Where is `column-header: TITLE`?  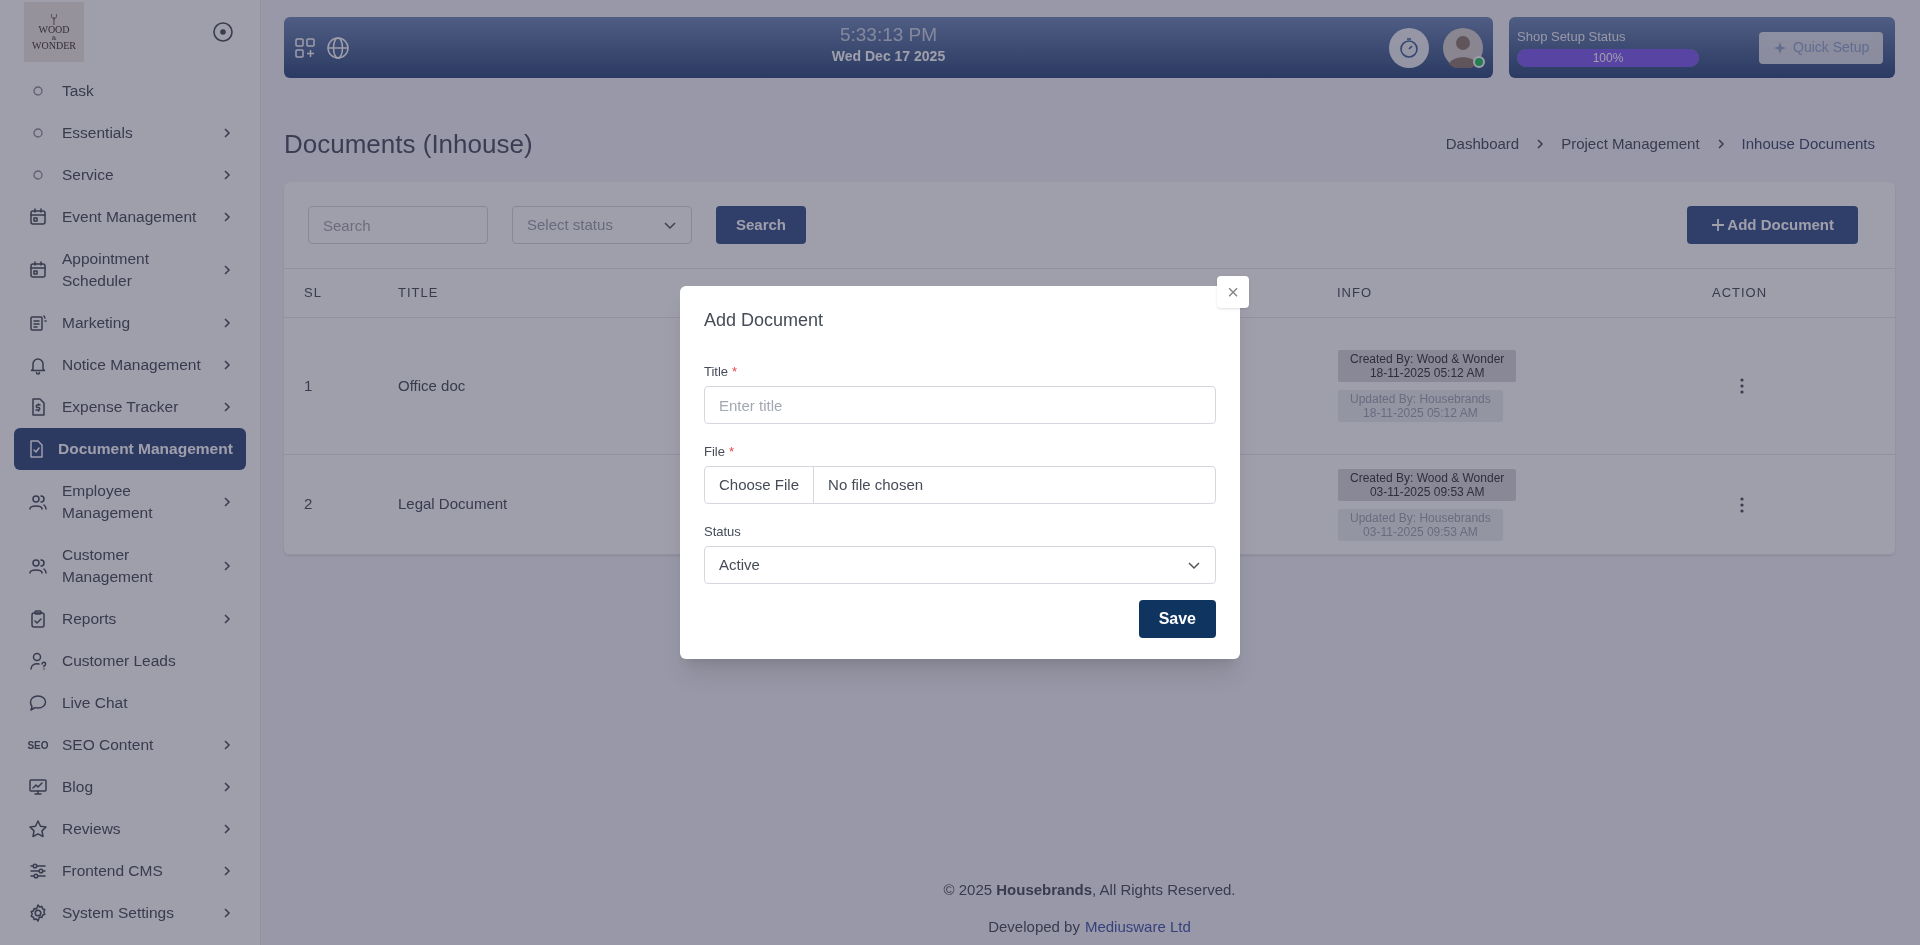
column-header: TITLE is located at coordinates (418, 293).